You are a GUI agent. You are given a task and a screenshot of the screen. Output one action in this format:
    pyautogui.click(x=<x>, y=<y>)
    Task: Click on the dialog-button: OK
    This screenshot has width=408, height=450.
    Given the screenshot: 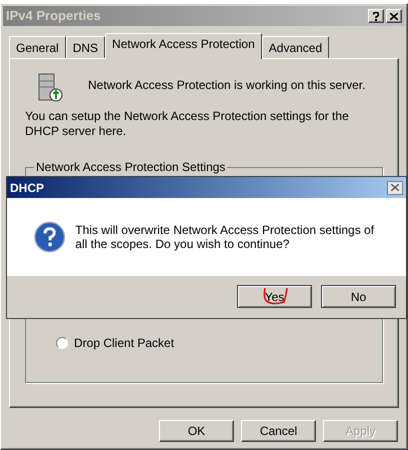 What is the action you would take?
    pyautogui.click(x=196, y=431)
    